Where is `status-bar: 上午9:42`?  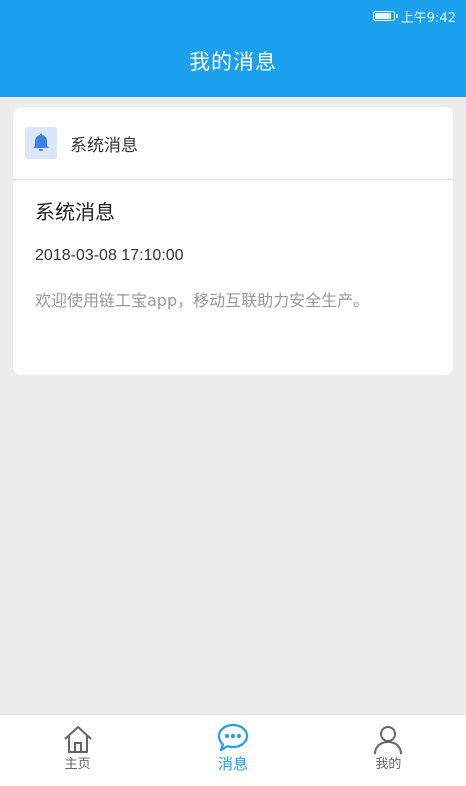 status-bar: 上午9:42 is located at coordinates (414, 16).